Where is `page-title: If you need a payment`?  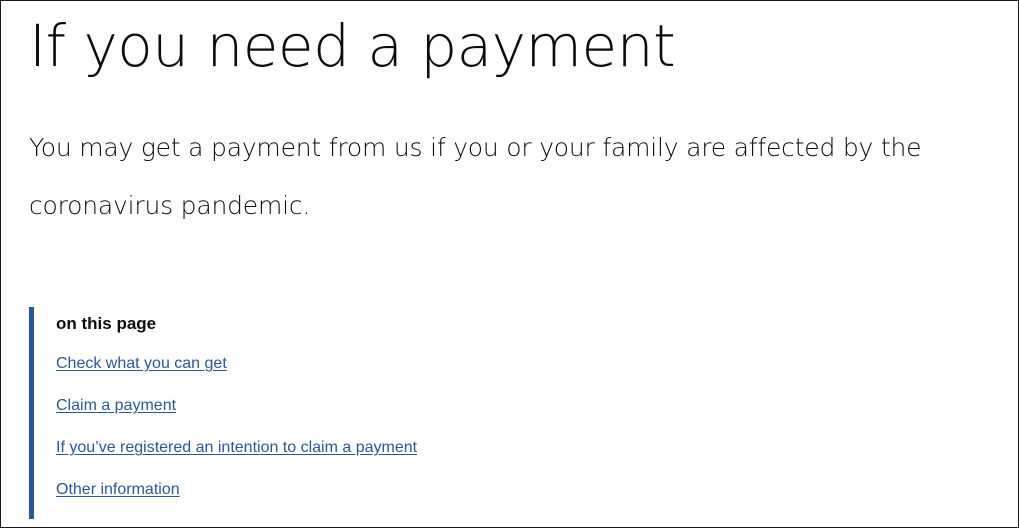 page-title: If you need a payment is located at coordinates (352, 46).